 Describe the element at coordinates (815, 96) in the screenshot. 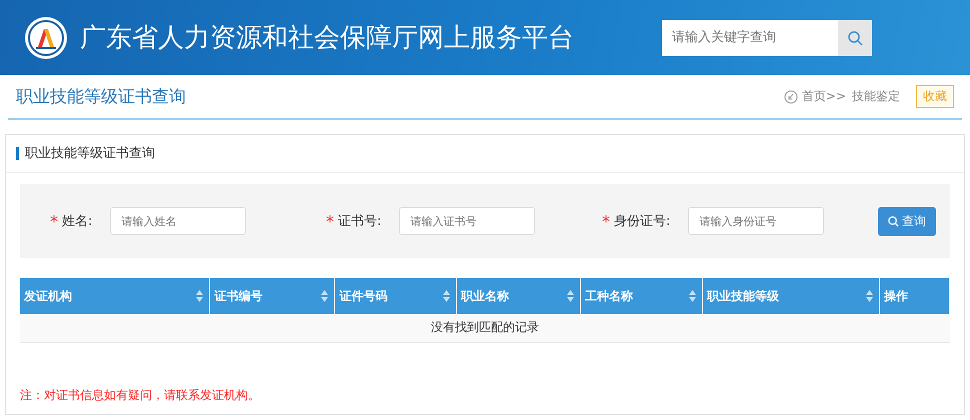

I see `breadcrumb-home-link: 首页>>` at that location.